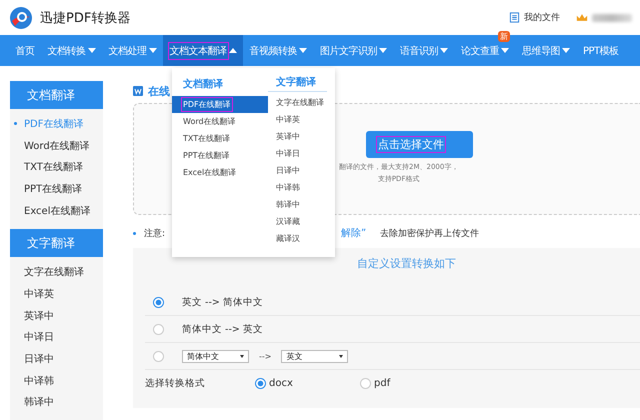  I want to click on section-title: 在线, so click(159, 91).